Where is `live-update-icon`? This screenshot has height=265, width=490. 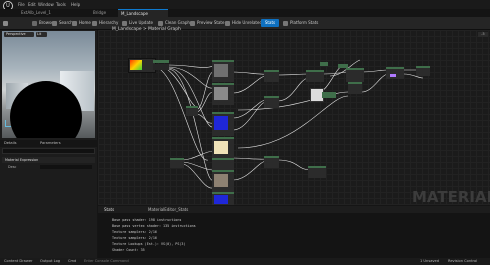 live-update-icon is located at coordinates (124, 23).